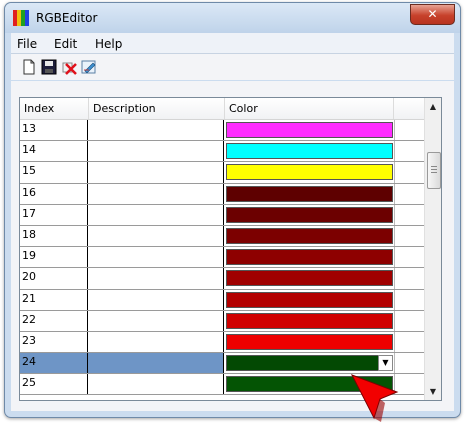 This screenshot has width=465, height=426. I want to click on window-title: RGBEditor, so click(67, 18).